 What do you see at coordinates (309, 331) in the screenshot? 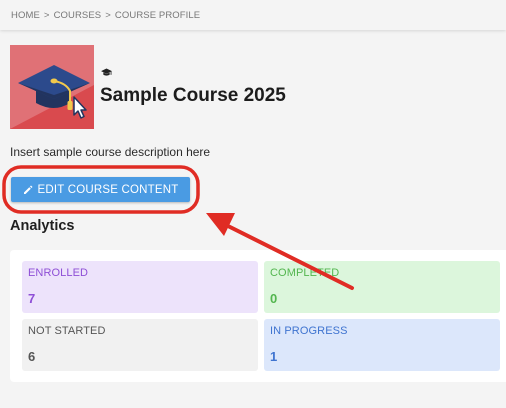
I see `stat-label-in-progress: IN PROGRESS` at bounding box center [309, 331].